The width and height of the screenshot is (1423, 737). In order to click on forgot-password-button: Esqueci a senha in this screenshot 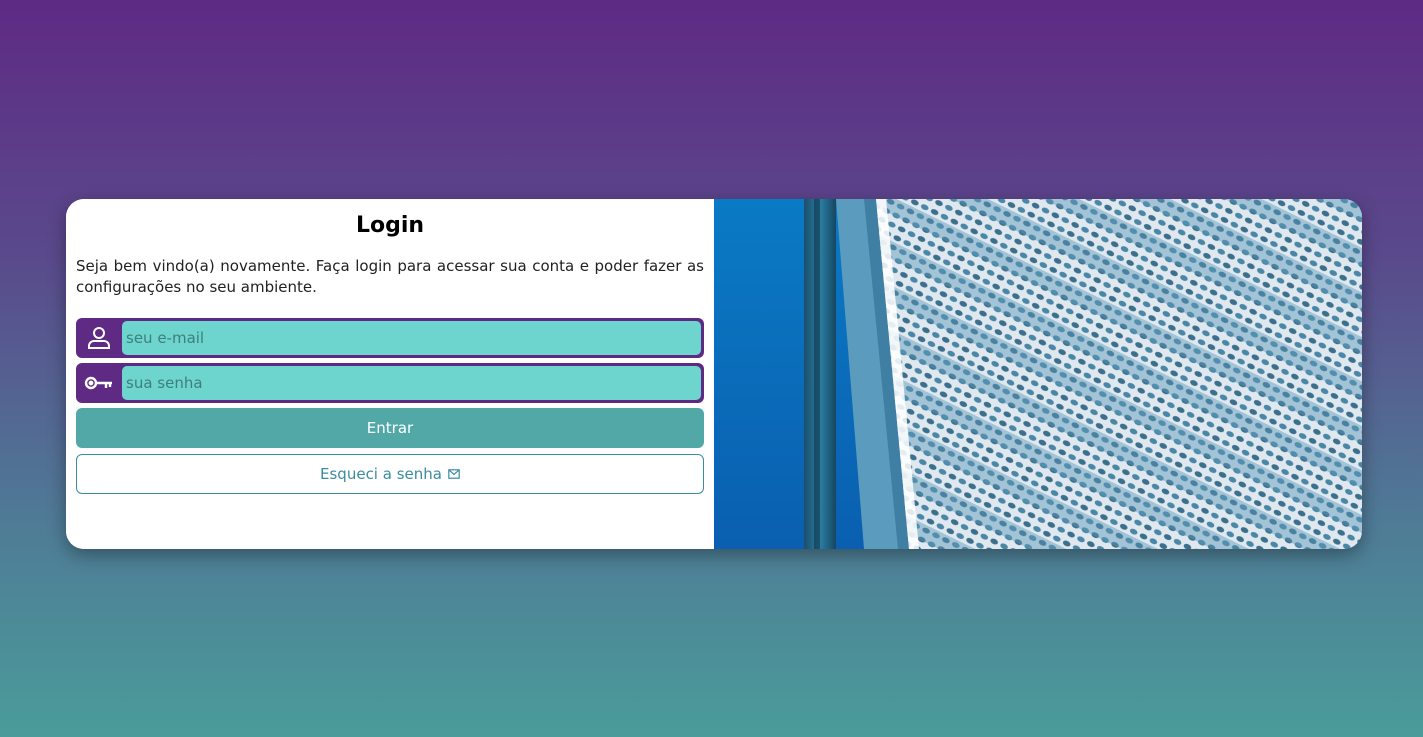, I will do `click(390, 474)`.